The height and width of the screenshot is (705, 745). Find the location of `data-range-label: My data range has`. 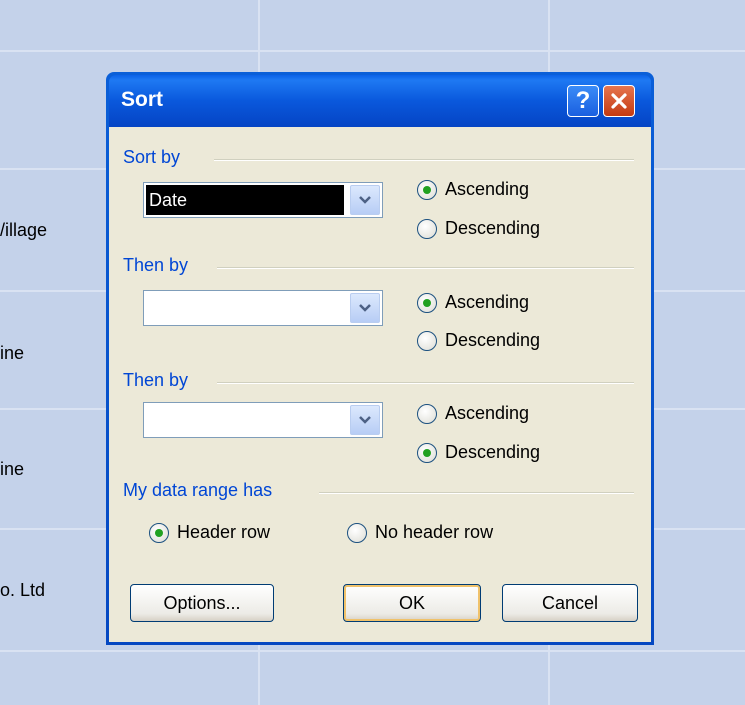

data-range-label: My data range has is located at coordinates (198, 490).